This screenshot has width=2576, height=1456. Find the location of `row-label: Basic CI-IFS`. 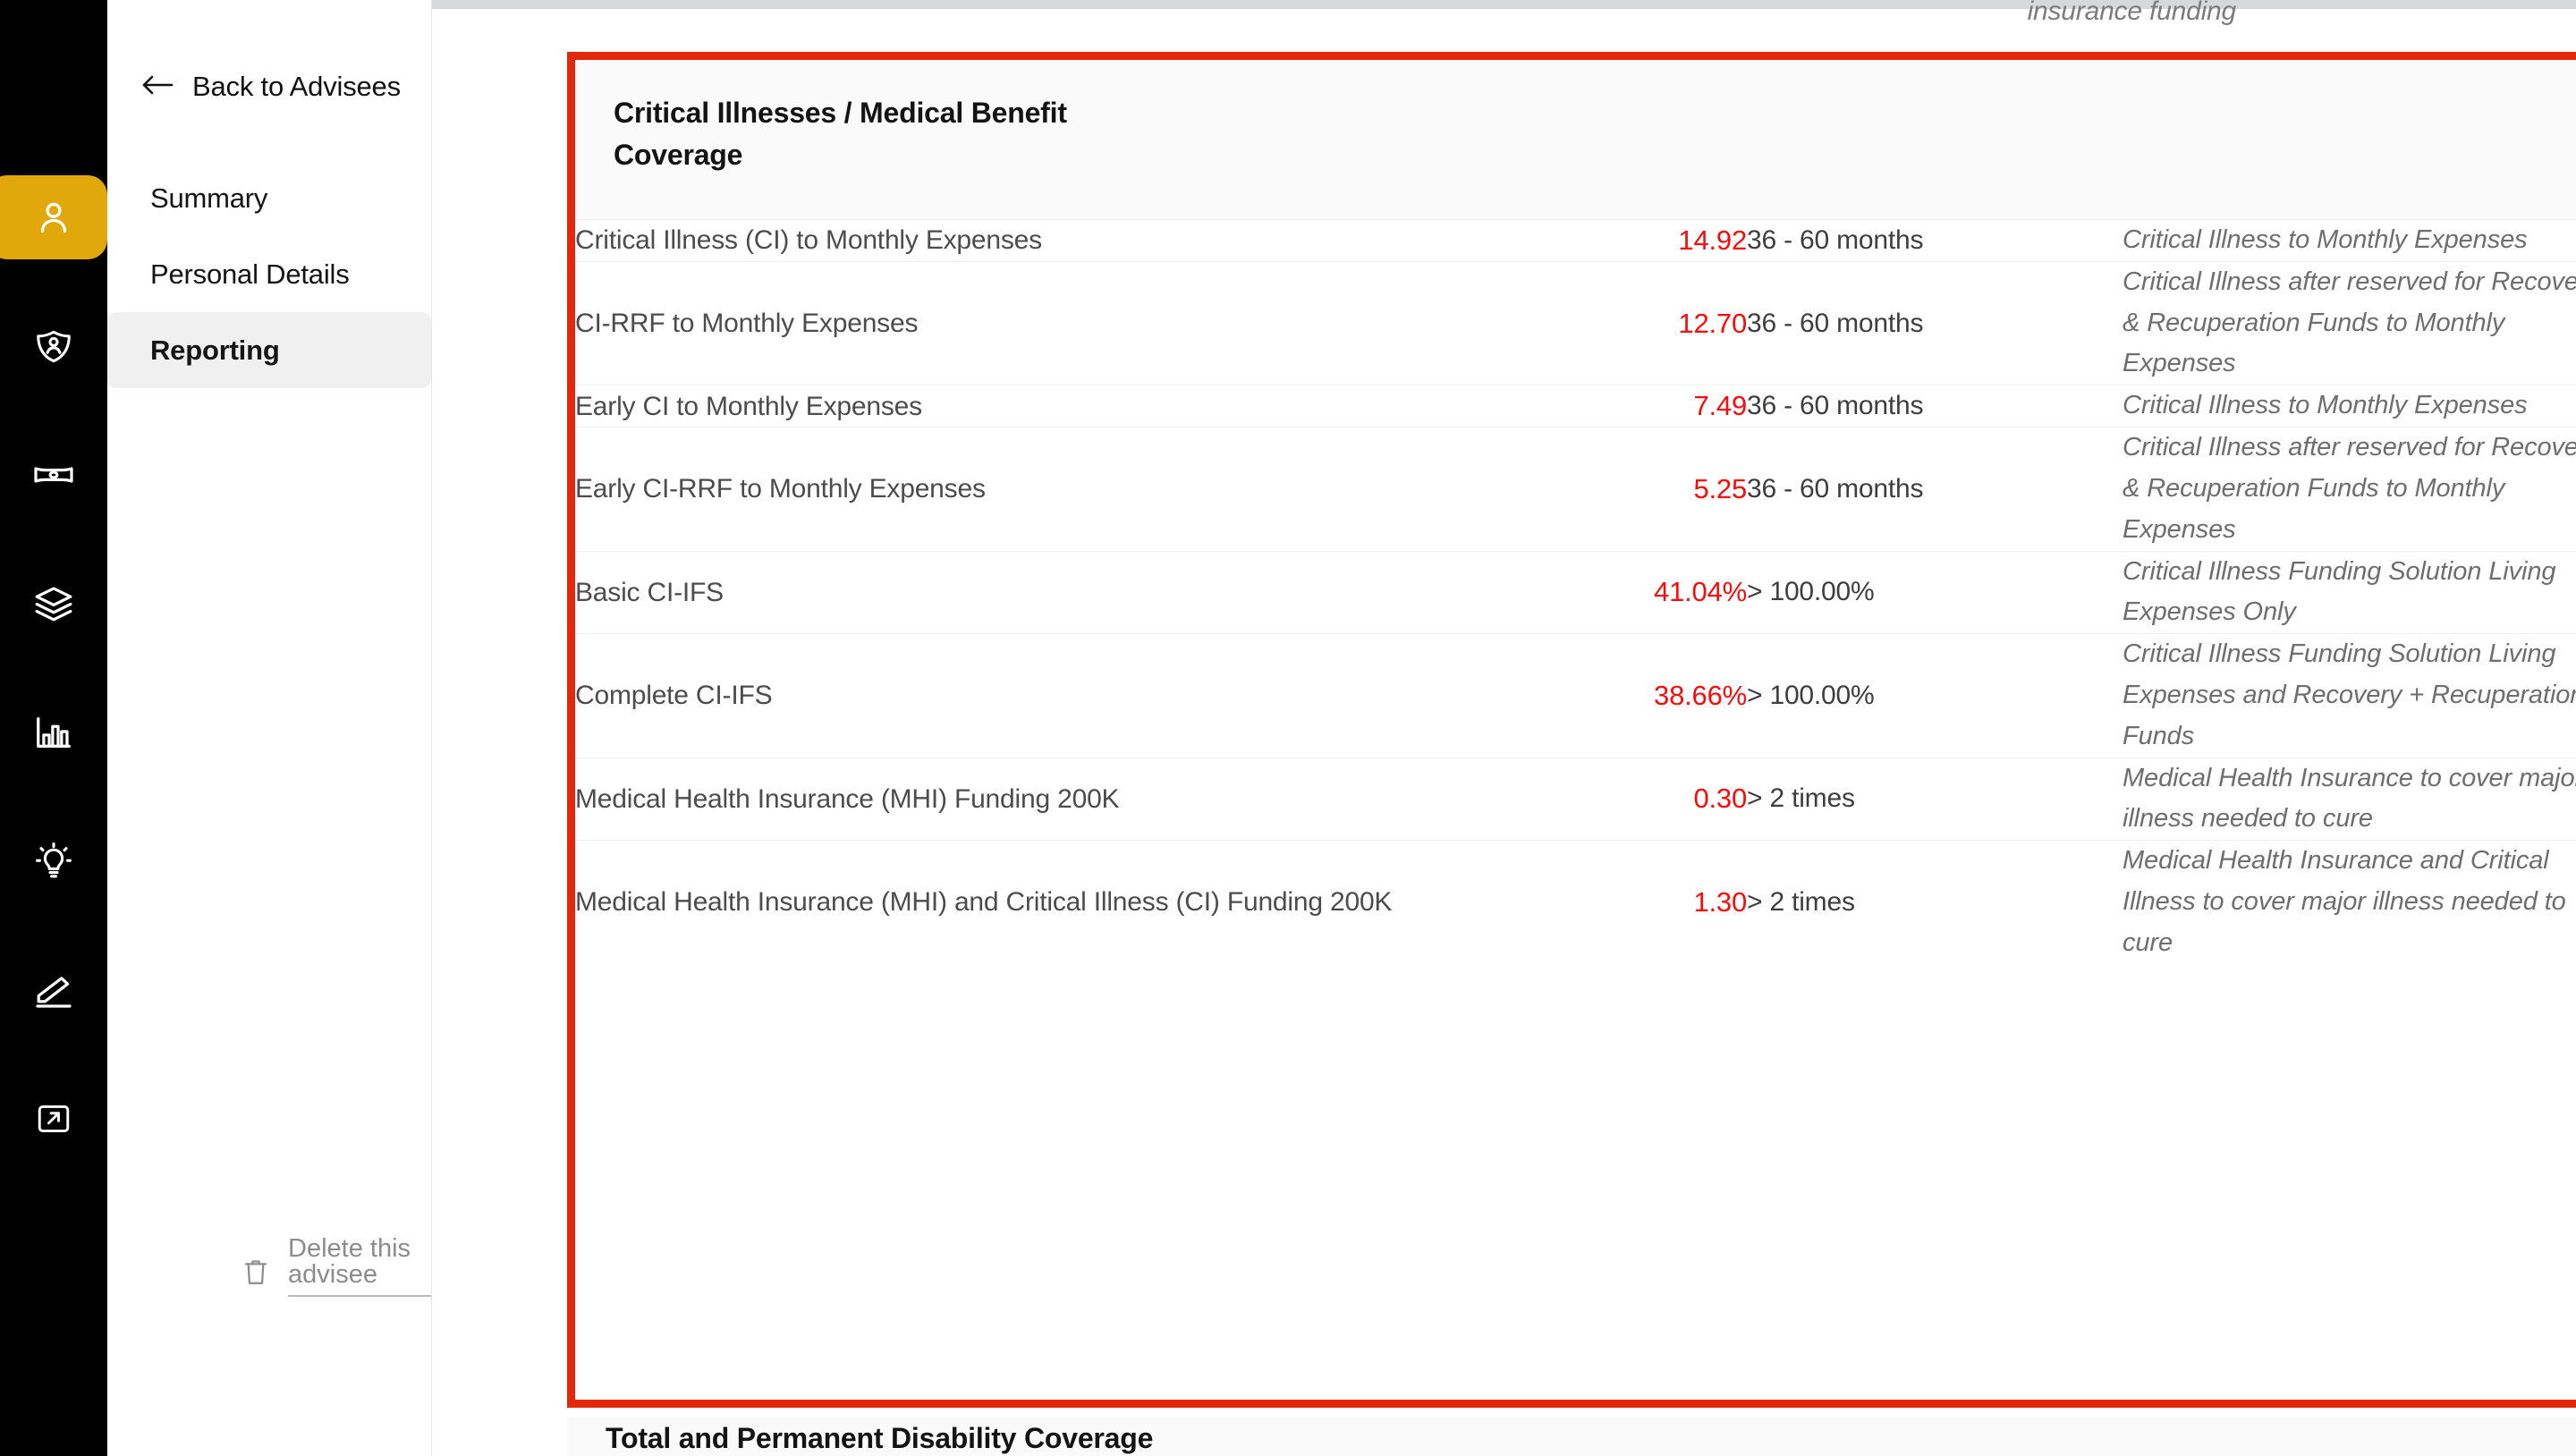

row-label: Basic CI-IFS is located at coordinates (1040, 593).